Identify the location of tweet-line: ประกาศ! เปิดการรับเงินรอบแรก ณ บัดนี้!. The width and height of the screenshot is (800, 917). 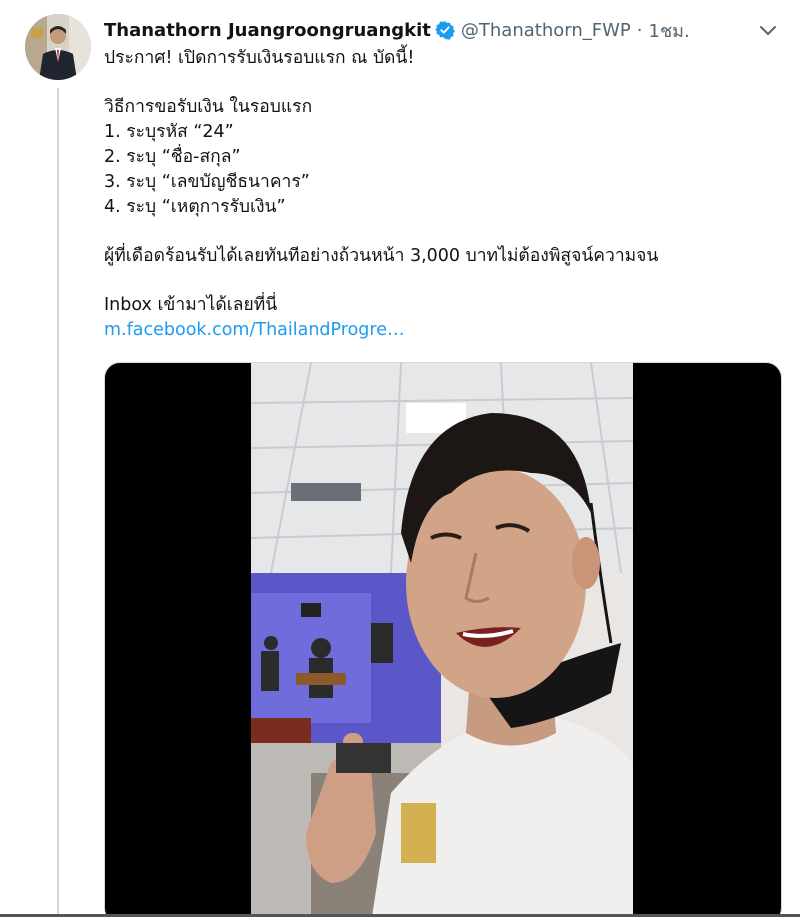
(259, 58).